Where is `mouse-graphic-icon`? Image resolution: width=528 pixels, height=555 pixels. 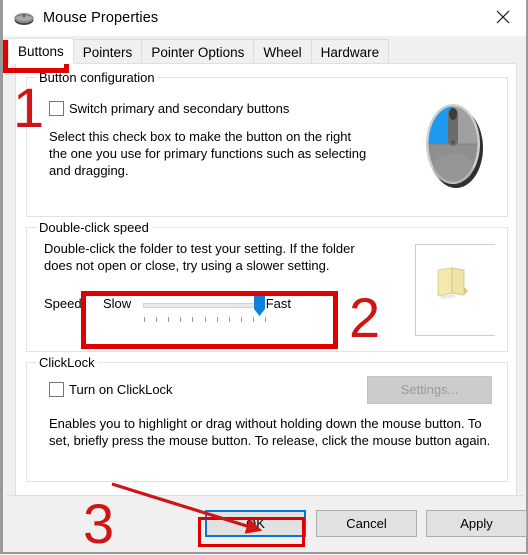 mouse-graphic-icon is located at coordinates (454, 144).